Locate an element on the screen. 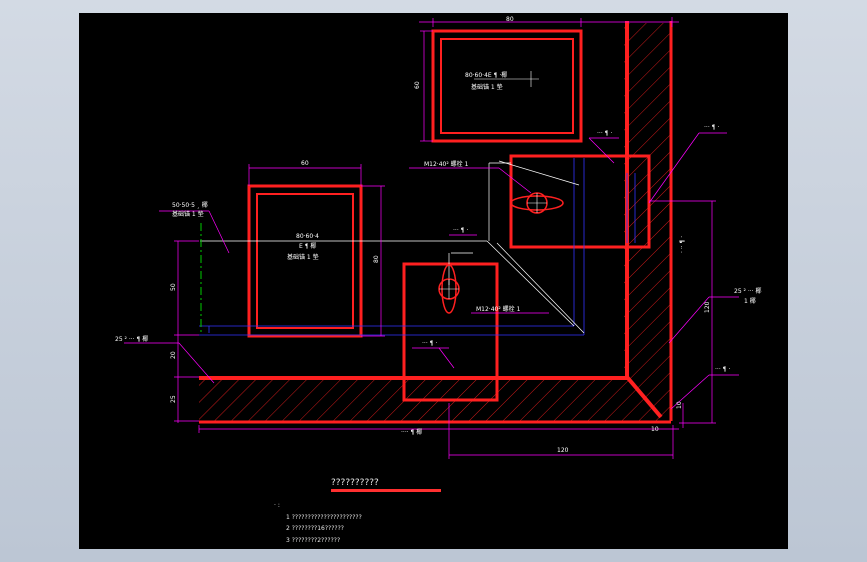  bolt-lower-label: M12·40² 螺栓 1 is located at coordinates (498, 309).